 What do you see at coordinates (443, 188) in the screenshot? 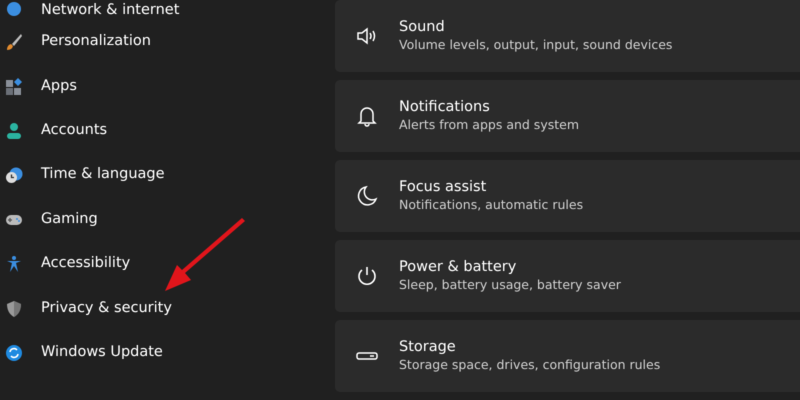
I see `card-title: Focus assist` at bounding box center [443, 188].